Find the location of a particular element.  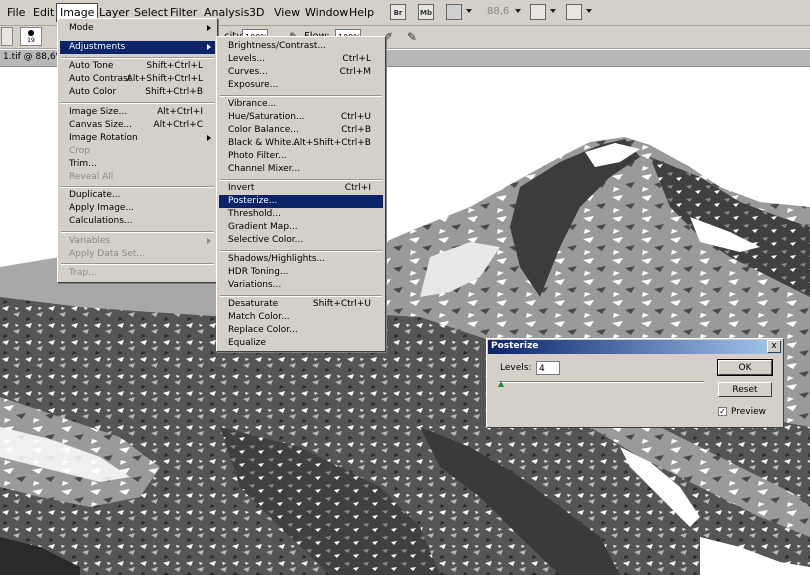

ok-button: OK is located at coordinates (745, 367).